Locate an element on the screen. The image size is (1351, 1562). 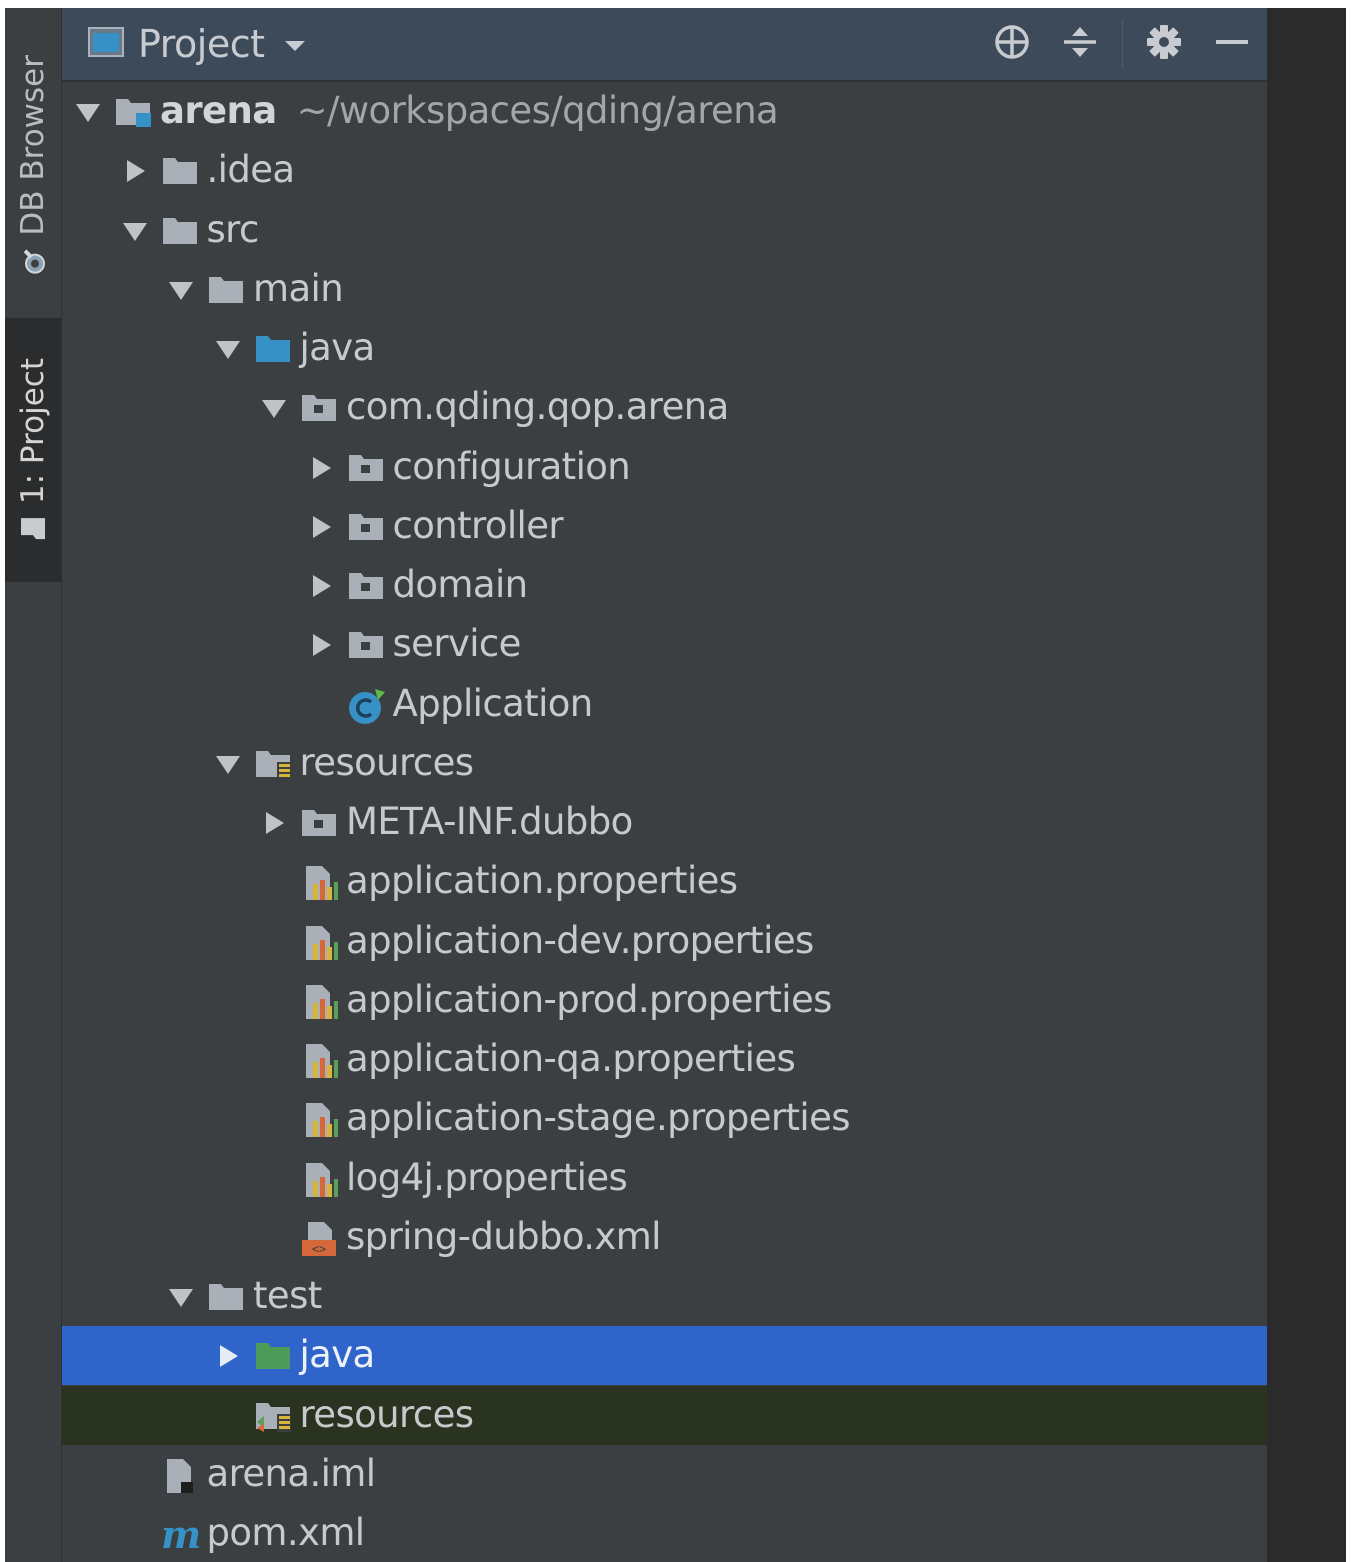
tree-row: arena.iml is located at coordinates (664, 1474).